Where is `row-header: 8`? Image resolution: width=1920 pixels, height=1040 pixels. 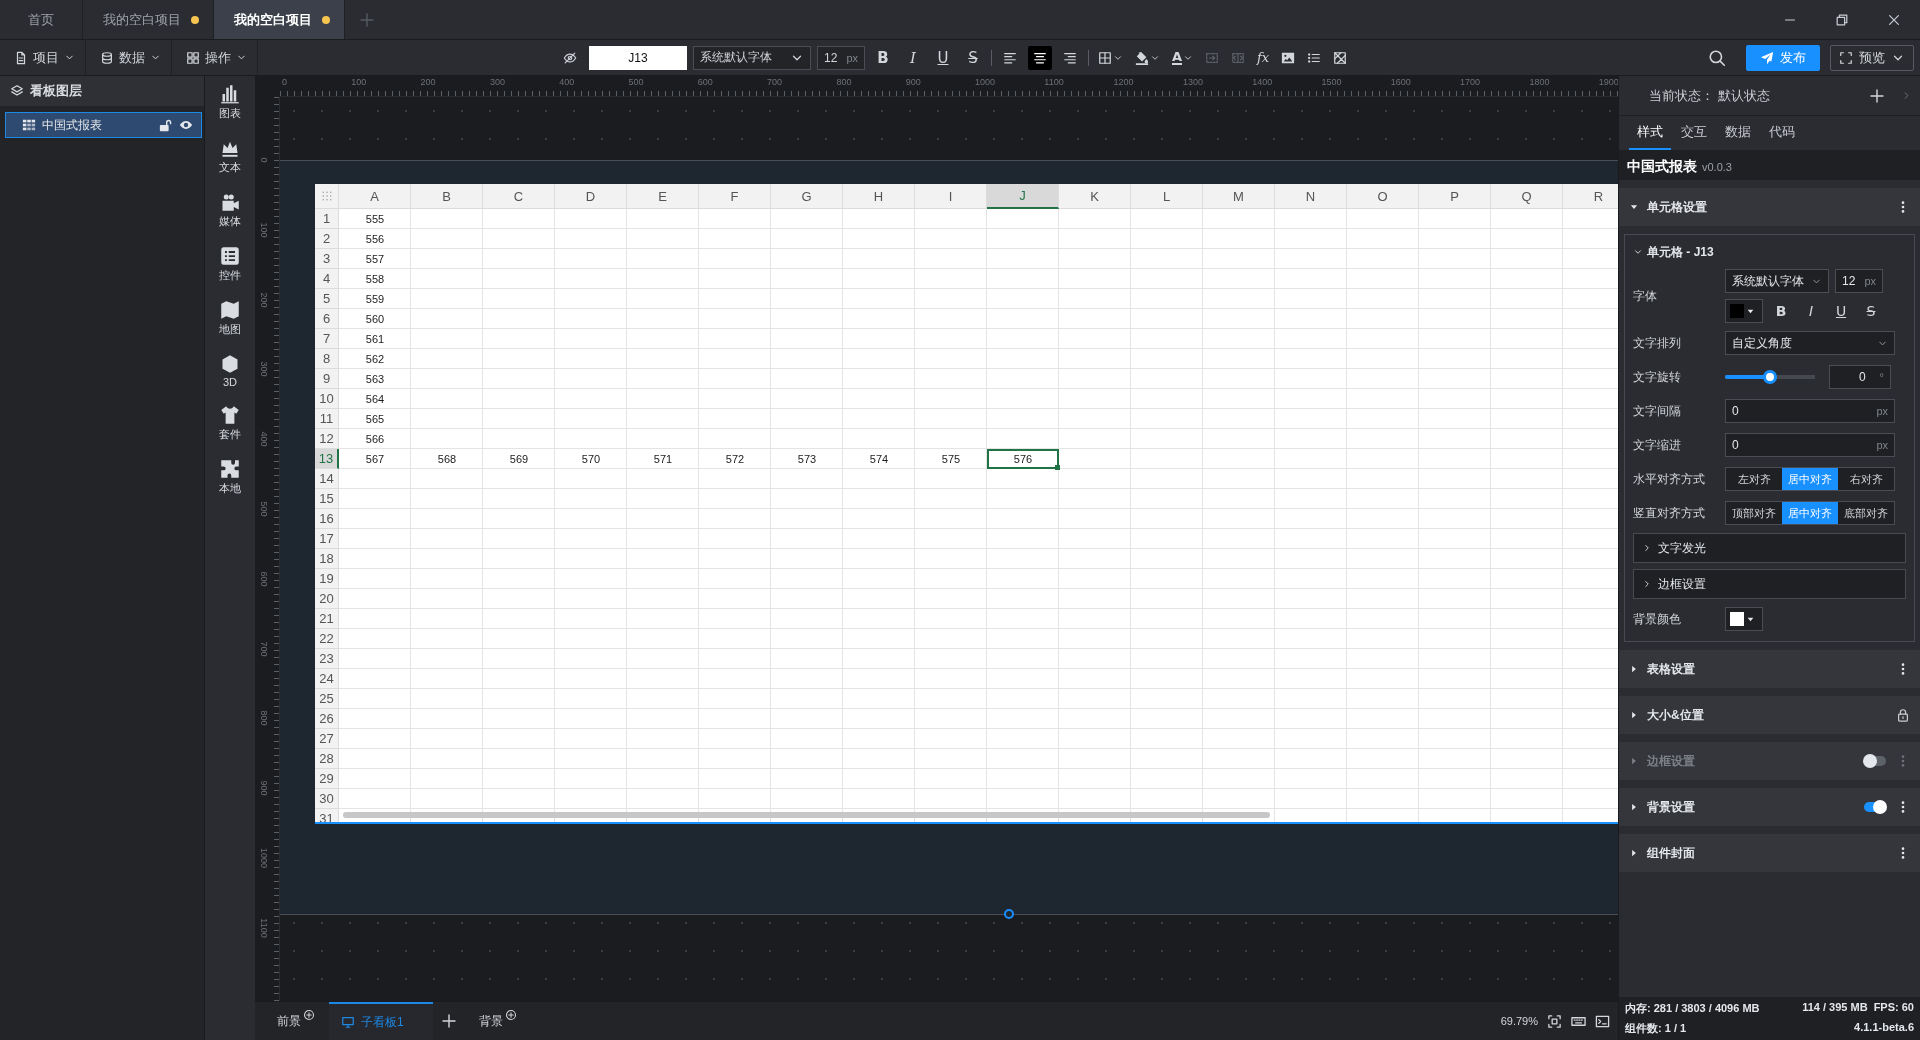
row-header: 8 is located at coordinates (327, 359).